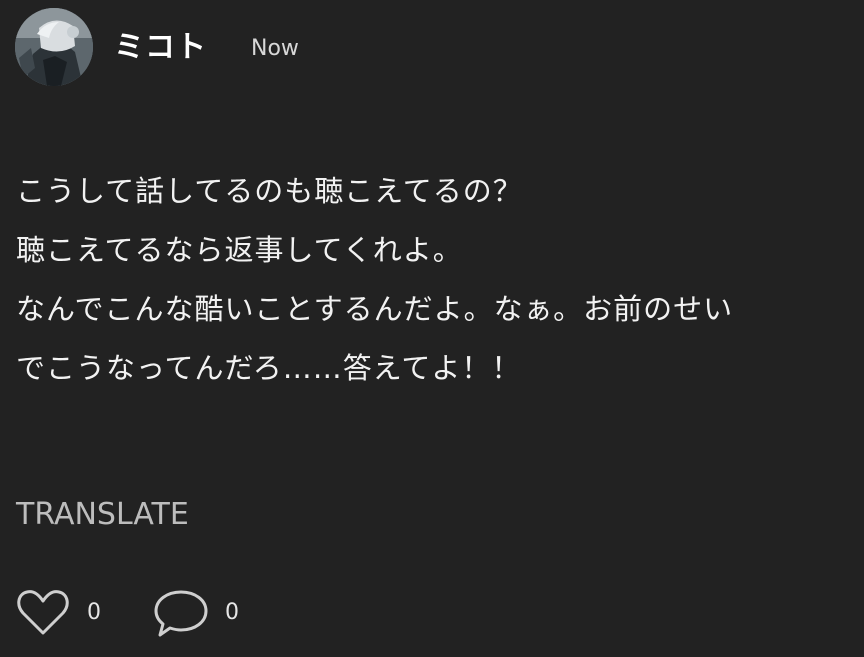  I want to click on avatar-image, so click(54, 47).